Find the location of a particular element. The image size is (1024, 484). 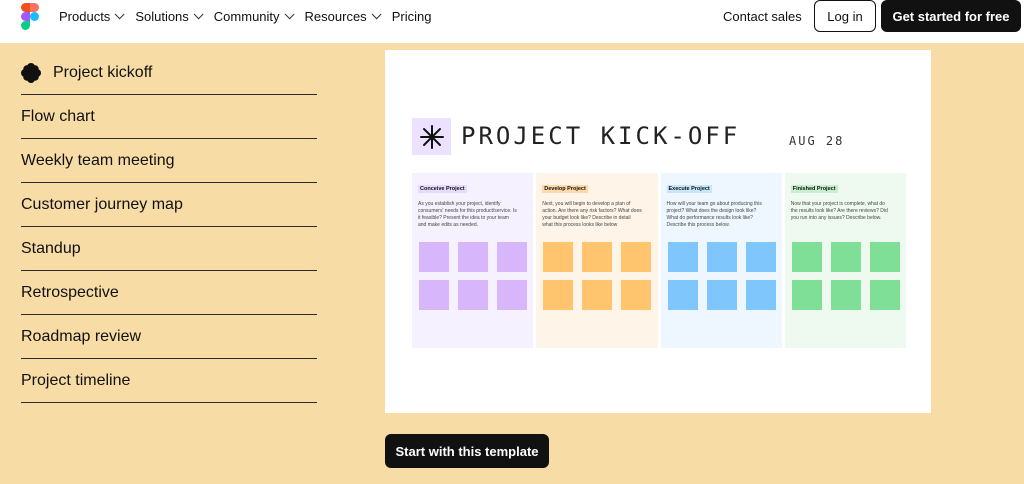

contact-sales-link: Contact sales is located at coordinates (762, 16).